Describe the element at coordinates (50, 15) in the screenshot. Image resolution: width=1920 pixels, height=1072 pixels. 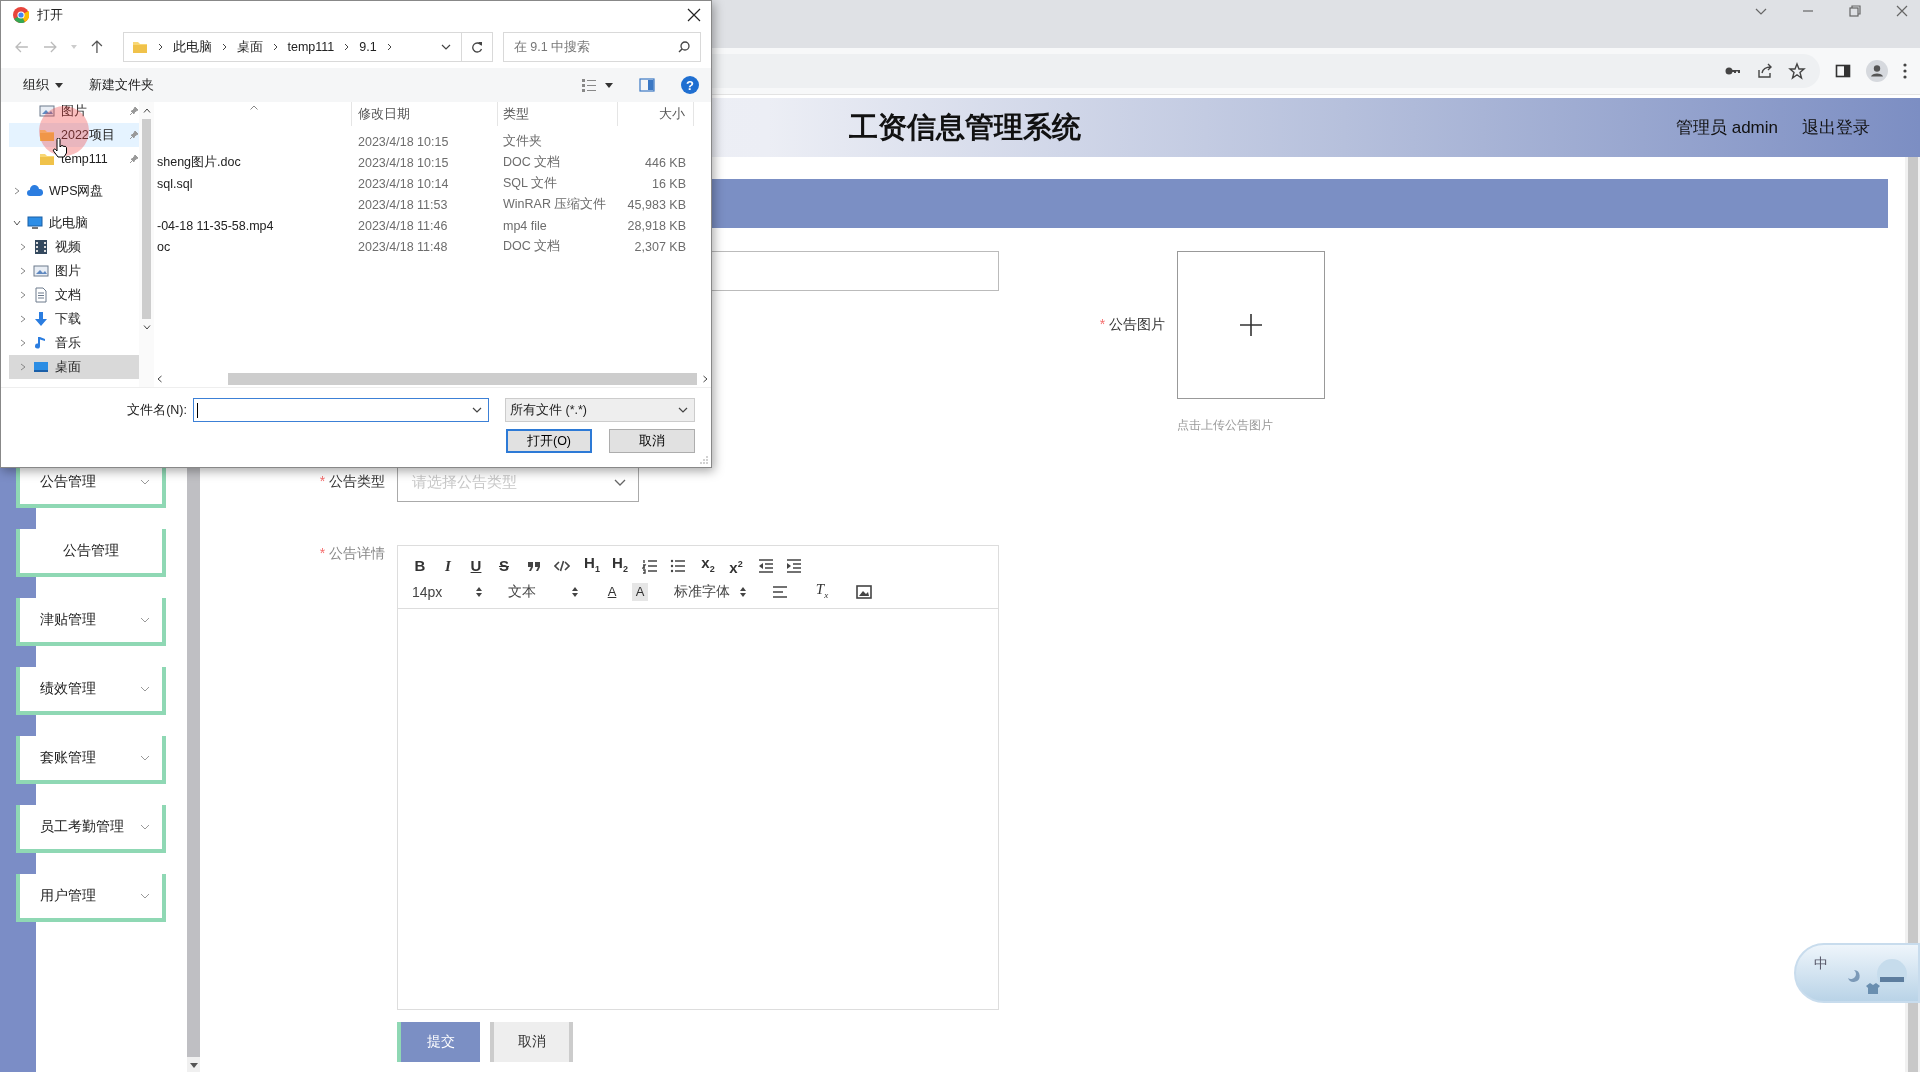
I see `dialog-title: 打开` at that location.